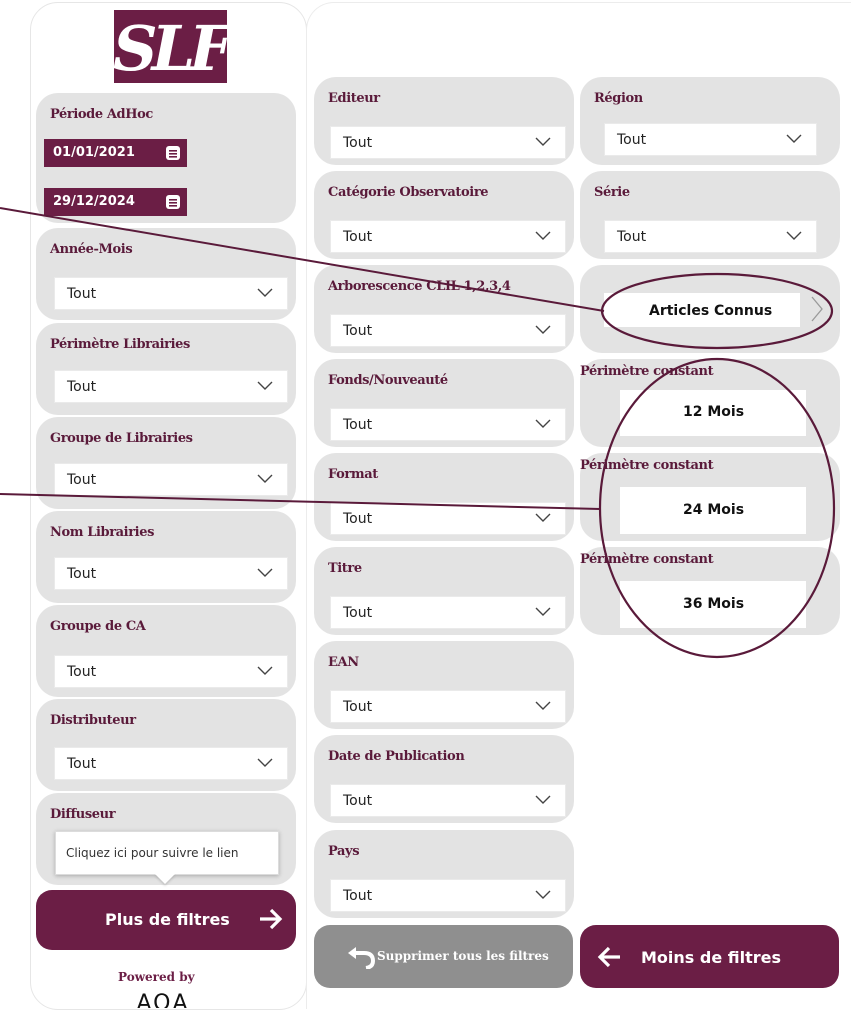 This screenshot has width=851, height=1010. What do you see at coordinates (98, 626) in the screenshot?
I see `filter-label: Groupe de CA` at bounding box center [98, 626].